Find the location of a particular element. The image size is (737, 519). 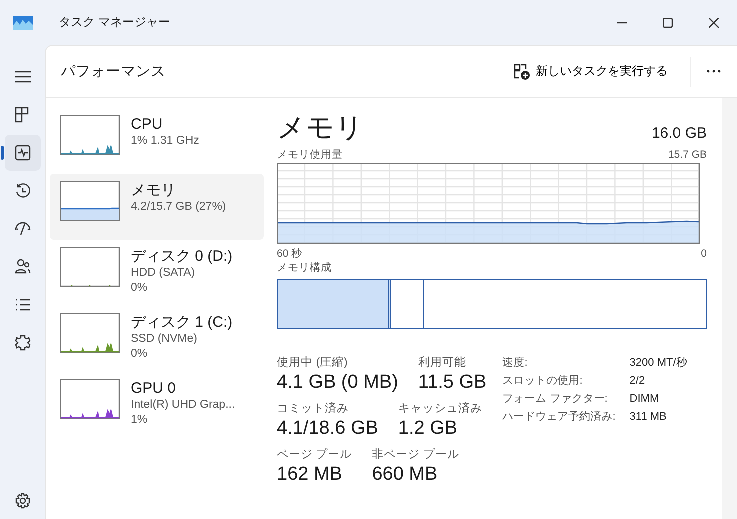

device-name: メモリ is located at coordinates (154, 190).